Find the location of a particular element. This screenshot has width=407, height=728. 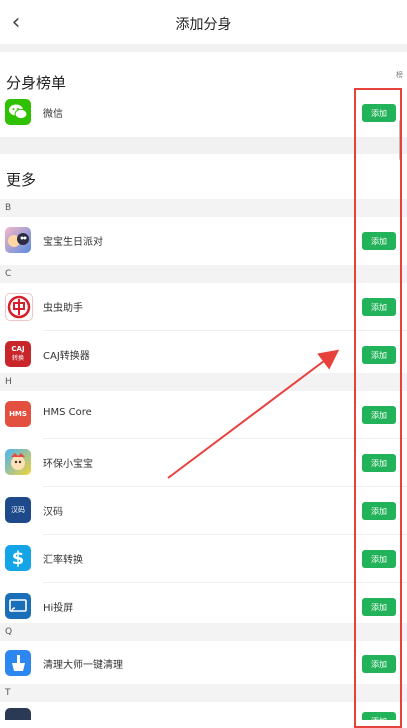

app-name: Hi投屏 is located at coordinates (58, 608).